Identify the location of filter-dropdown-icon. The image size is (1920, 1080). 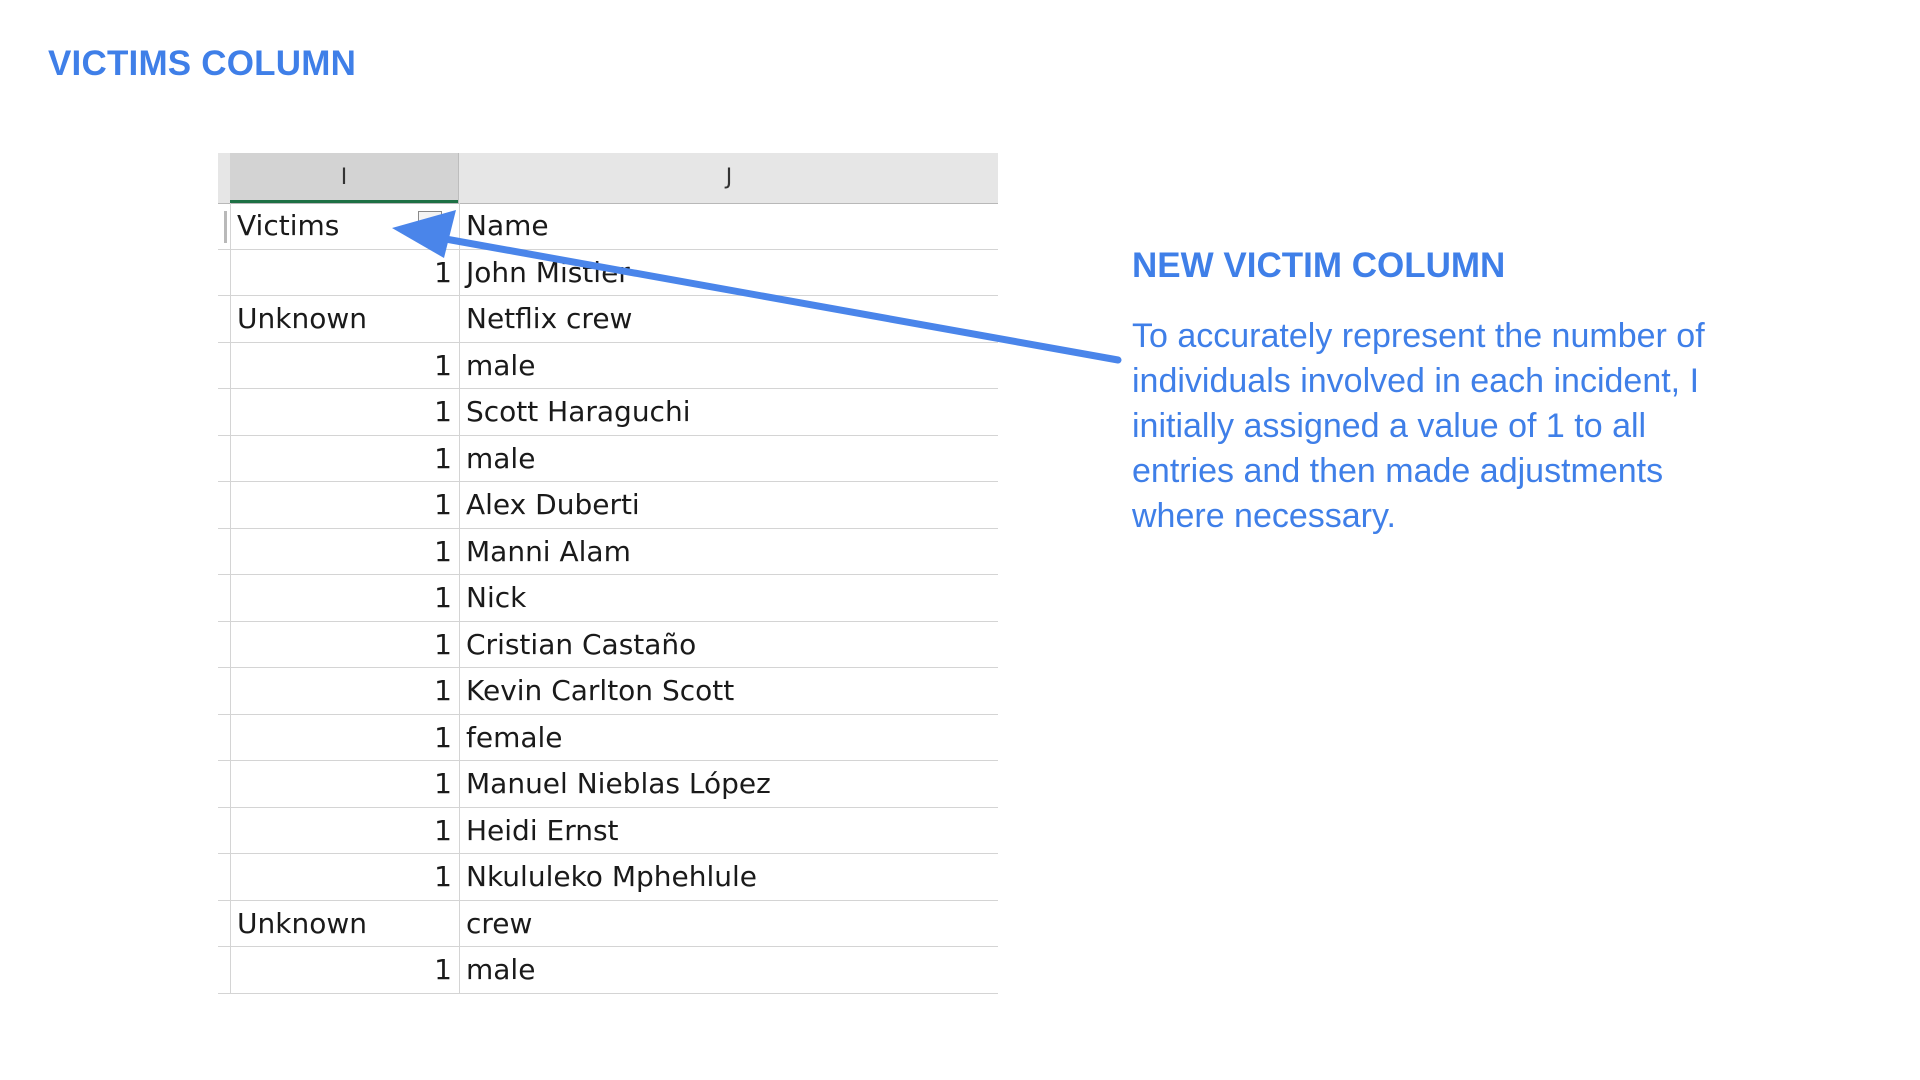
(430, 223).